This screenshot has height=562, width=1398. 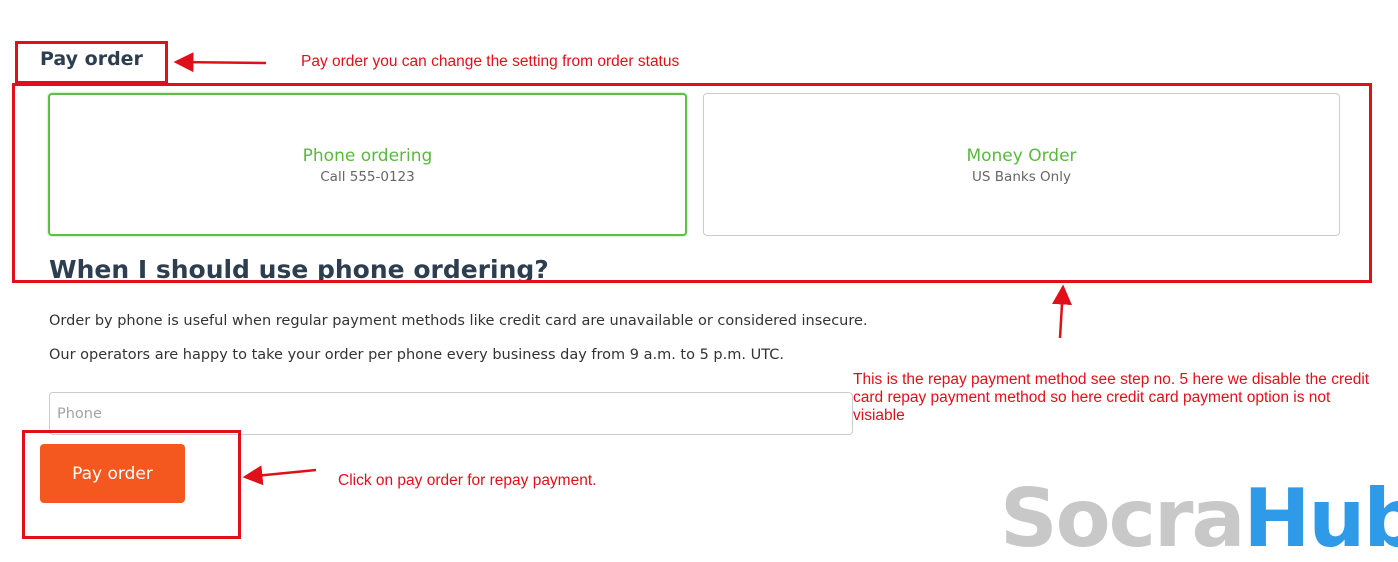 I want to click on pay-order-button: Pay order, so click(x=112, y=473).